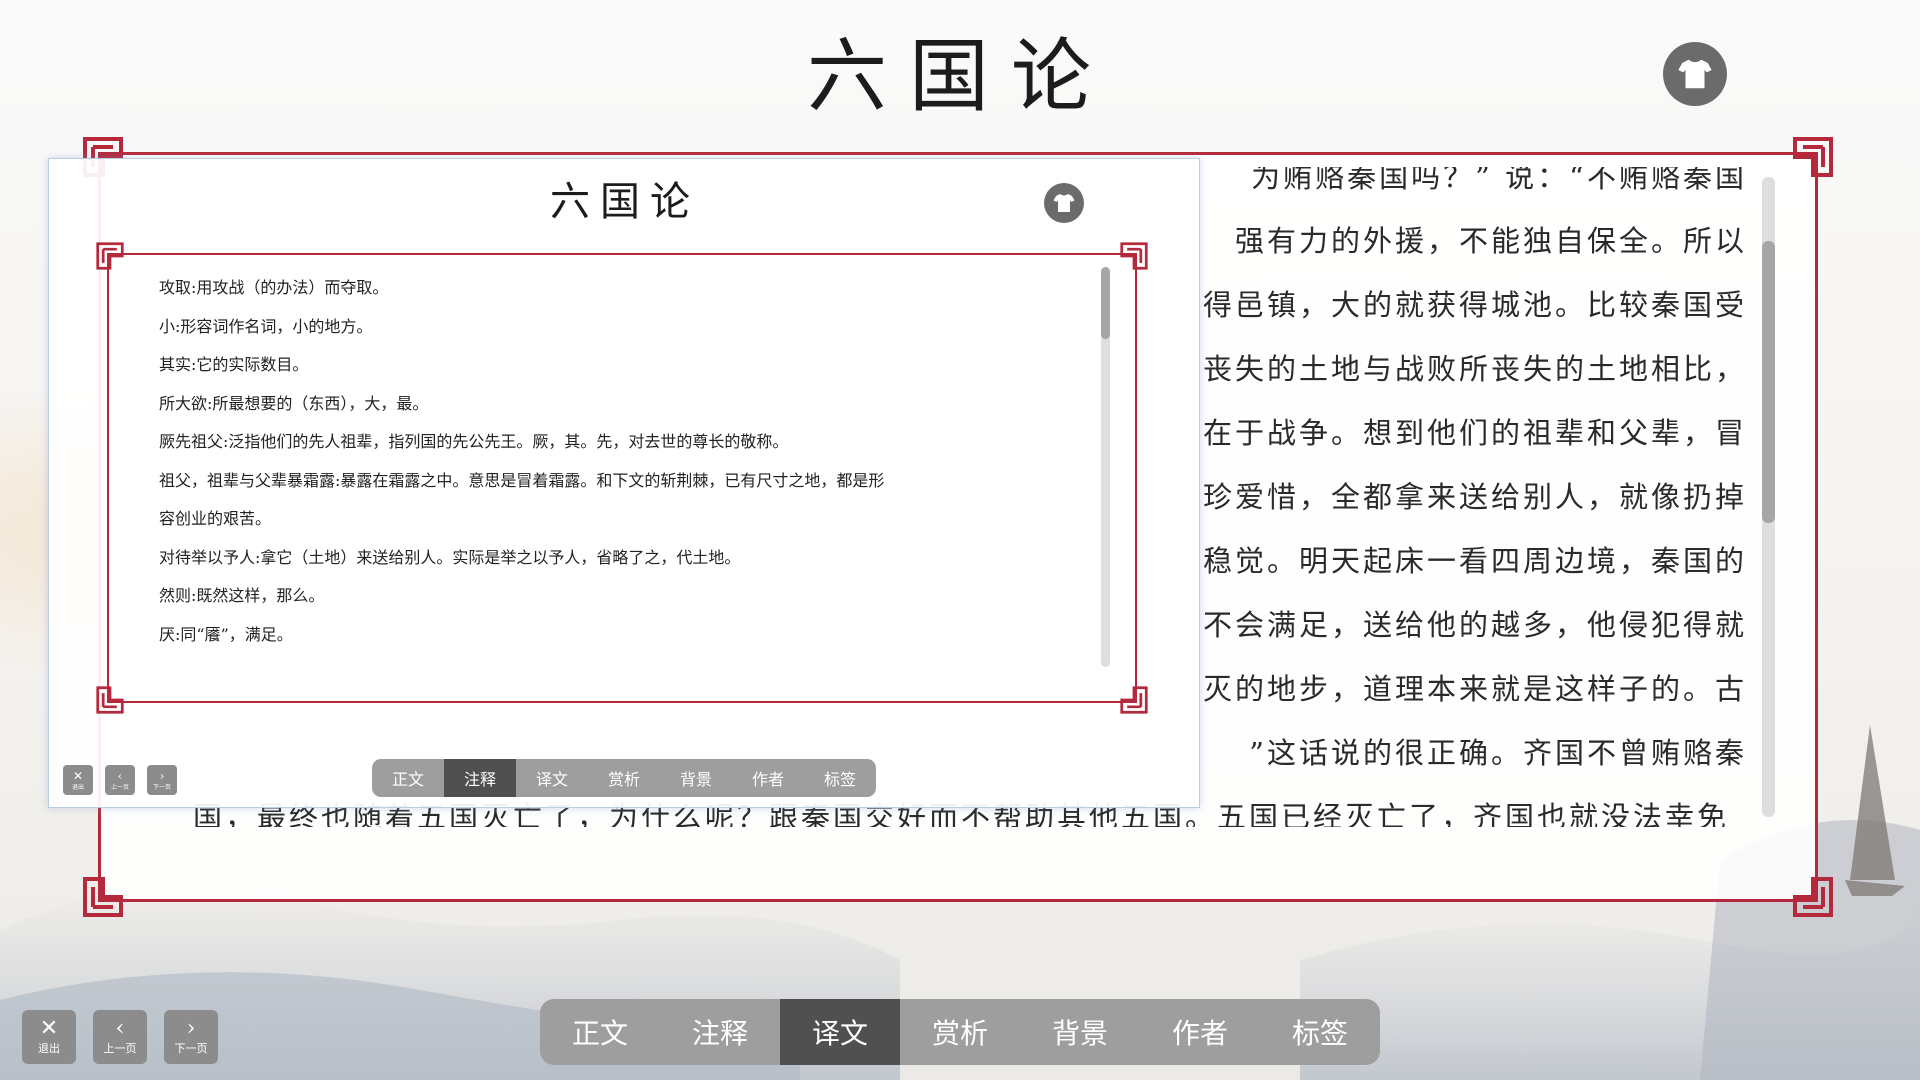 The width and height of the screenshot is (1920, 1080). Describe the element at coordinates (600, 1032) in the screenshot. I see `main-tab: 正文` at that location.